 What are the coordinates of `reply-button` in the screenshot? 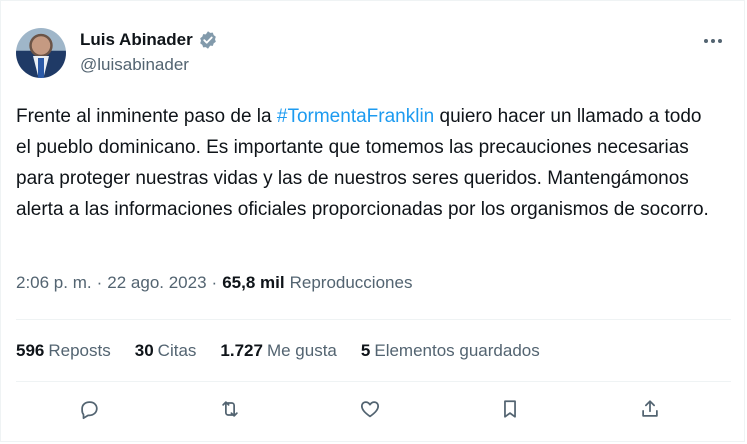 It's located at (89, 409).